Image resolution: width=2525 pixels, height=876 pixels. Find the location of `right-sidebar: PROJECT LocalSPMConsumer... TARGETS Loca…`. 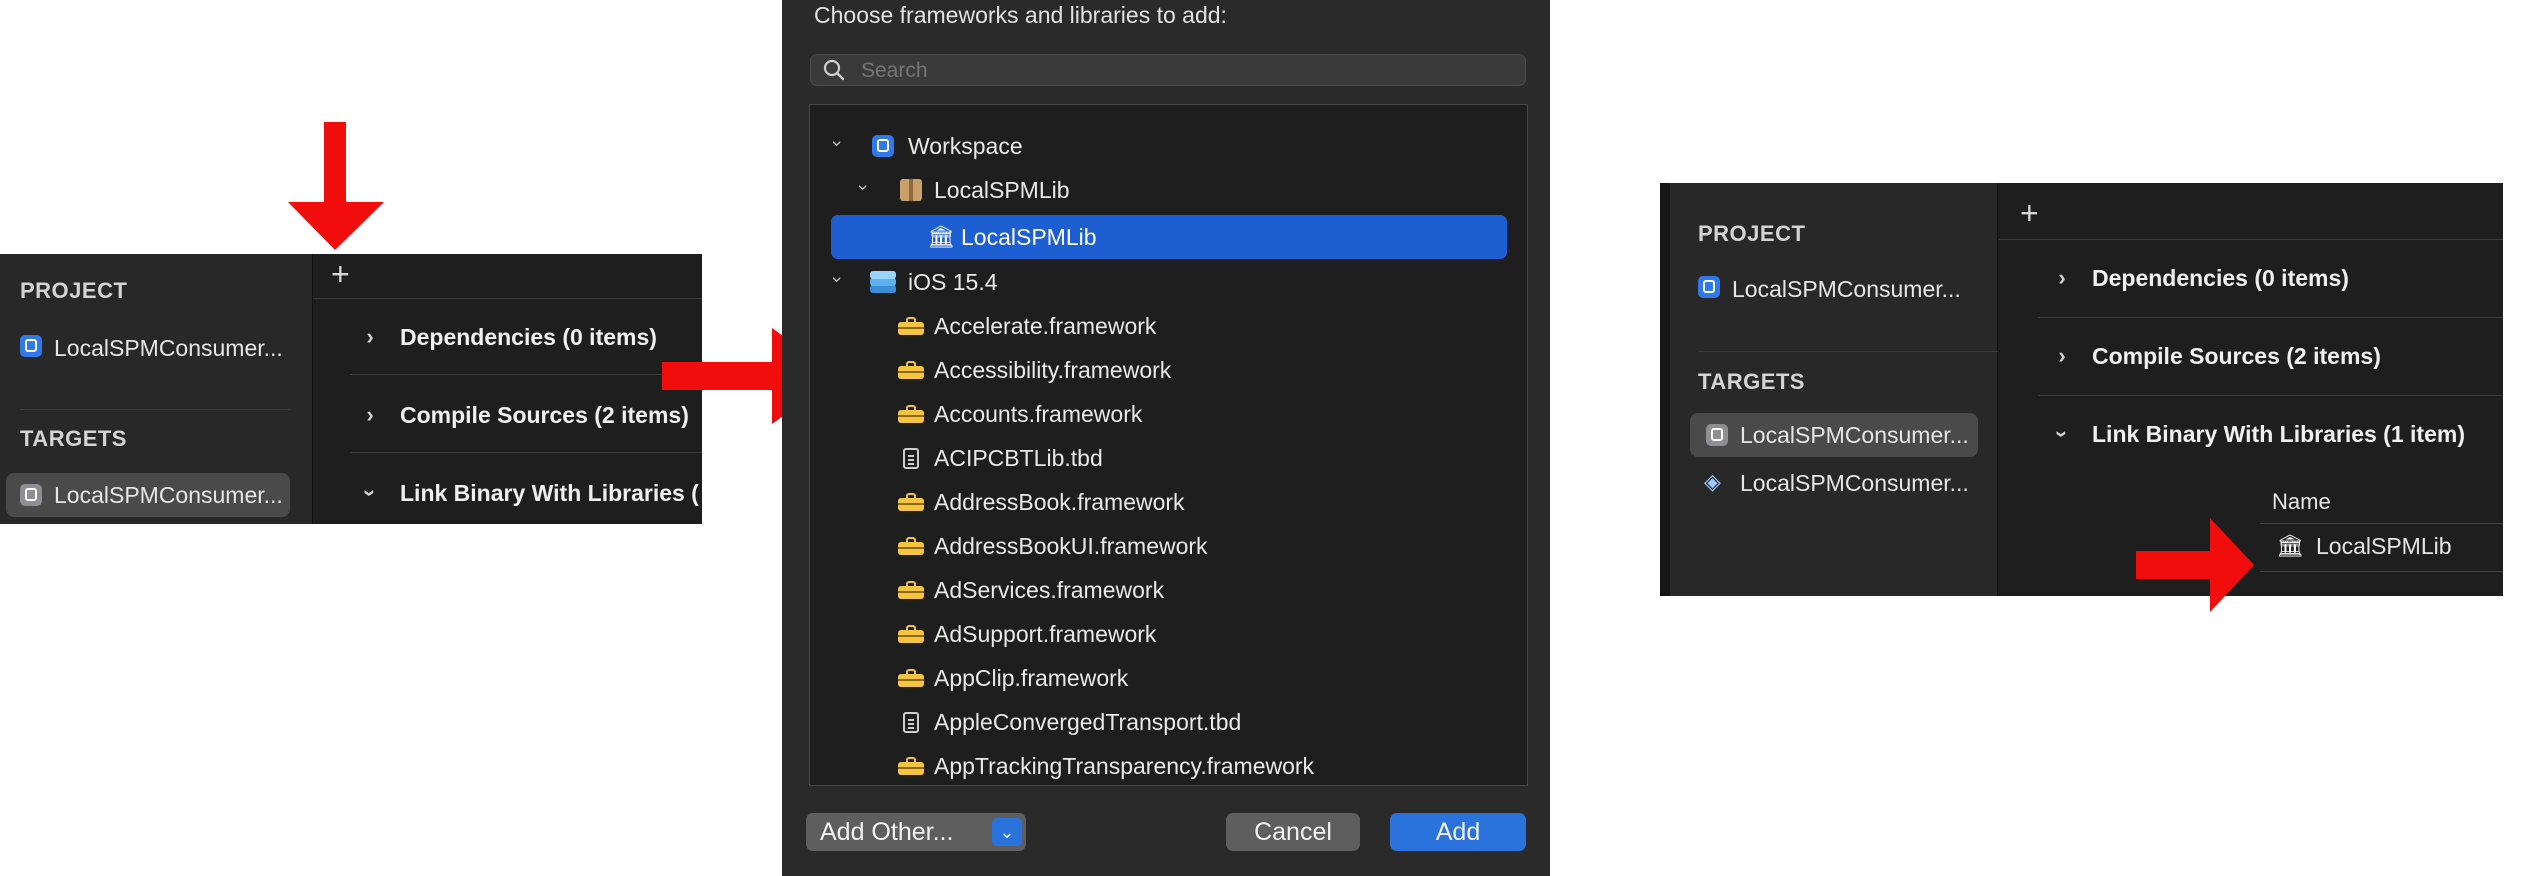

right-sidebar: PROJECT LocalSPMConsumer... TARGETS Loca… is located at coordinates (1829, 389).